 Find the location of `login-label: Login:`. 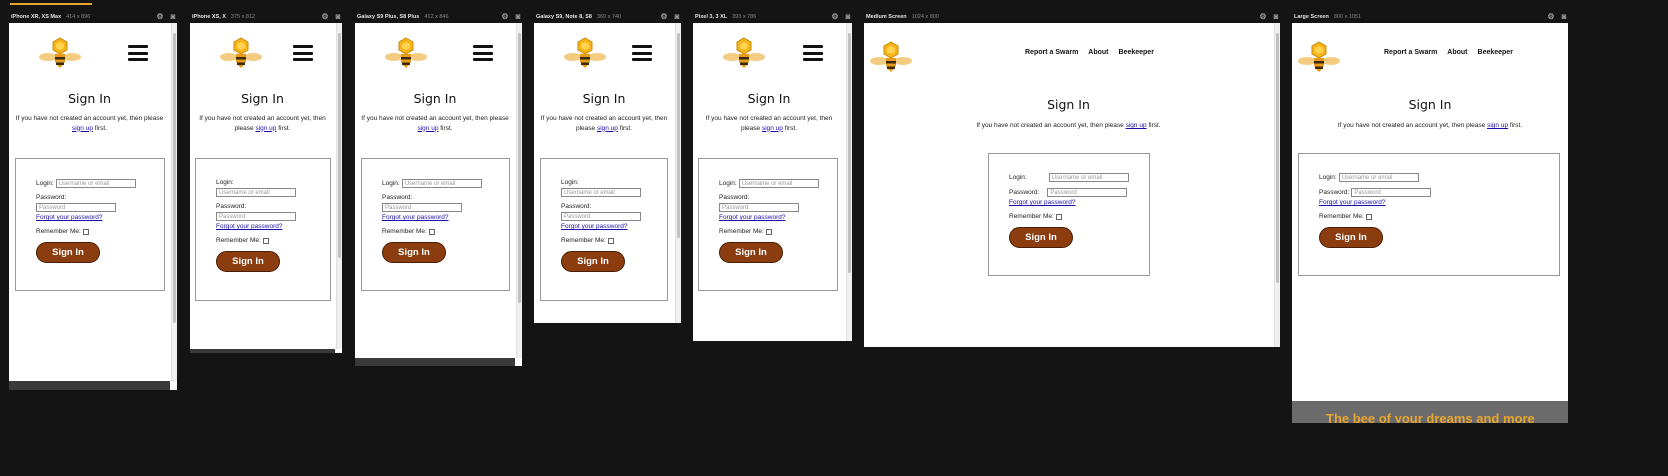

login-label: Login: is located at coordinates (391, 183).